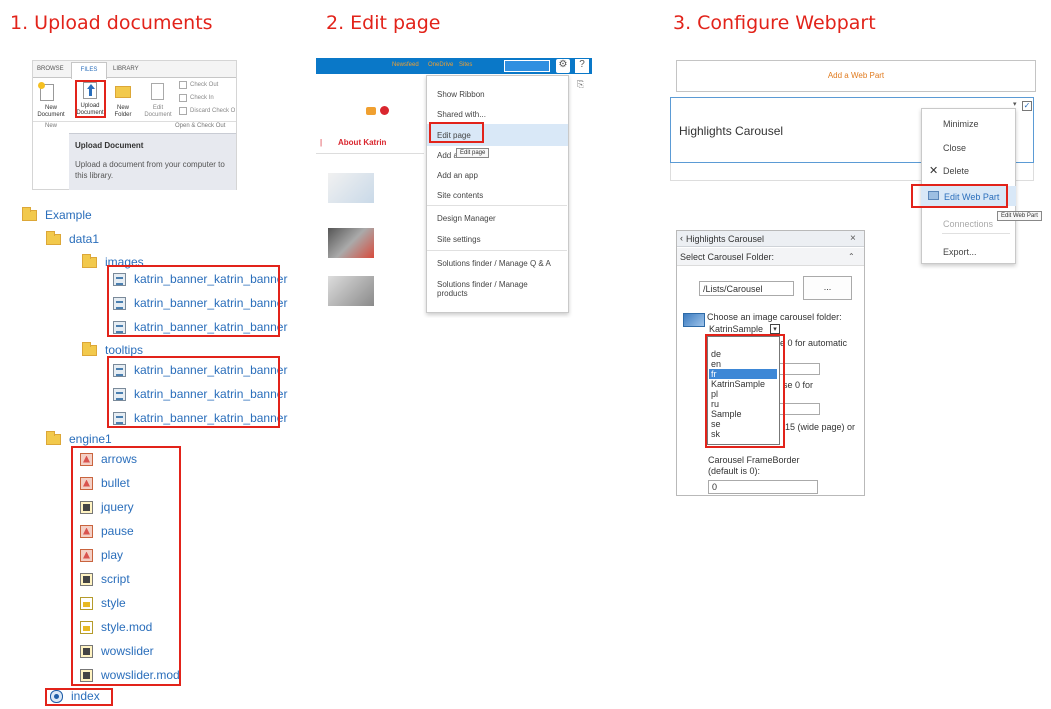  Describe the element at coordinates (383, 23) in the screenshot. I see `heading-edit-page: 2. Edit page` at that location.